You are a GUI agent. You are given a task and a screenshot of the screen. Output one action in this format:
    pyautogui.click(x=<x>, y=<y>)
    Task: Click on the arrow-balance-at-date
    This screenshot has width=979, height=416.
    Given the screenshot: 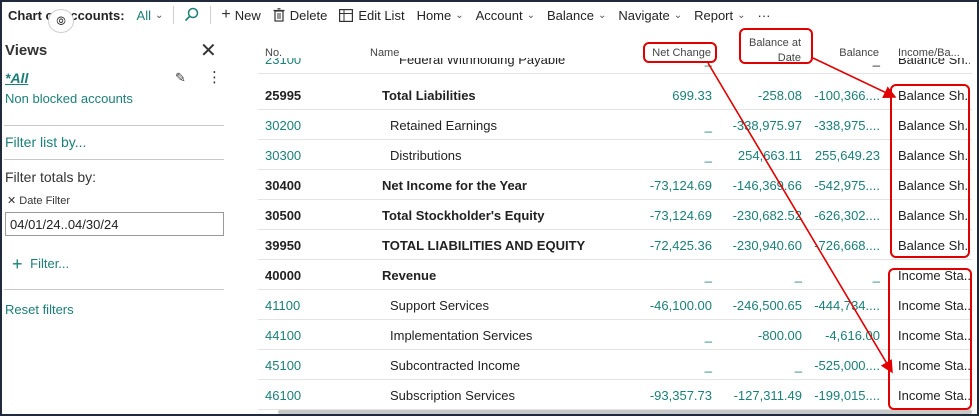 What is the action you would take?
    pyautogui.click(x=854, y=77)
    